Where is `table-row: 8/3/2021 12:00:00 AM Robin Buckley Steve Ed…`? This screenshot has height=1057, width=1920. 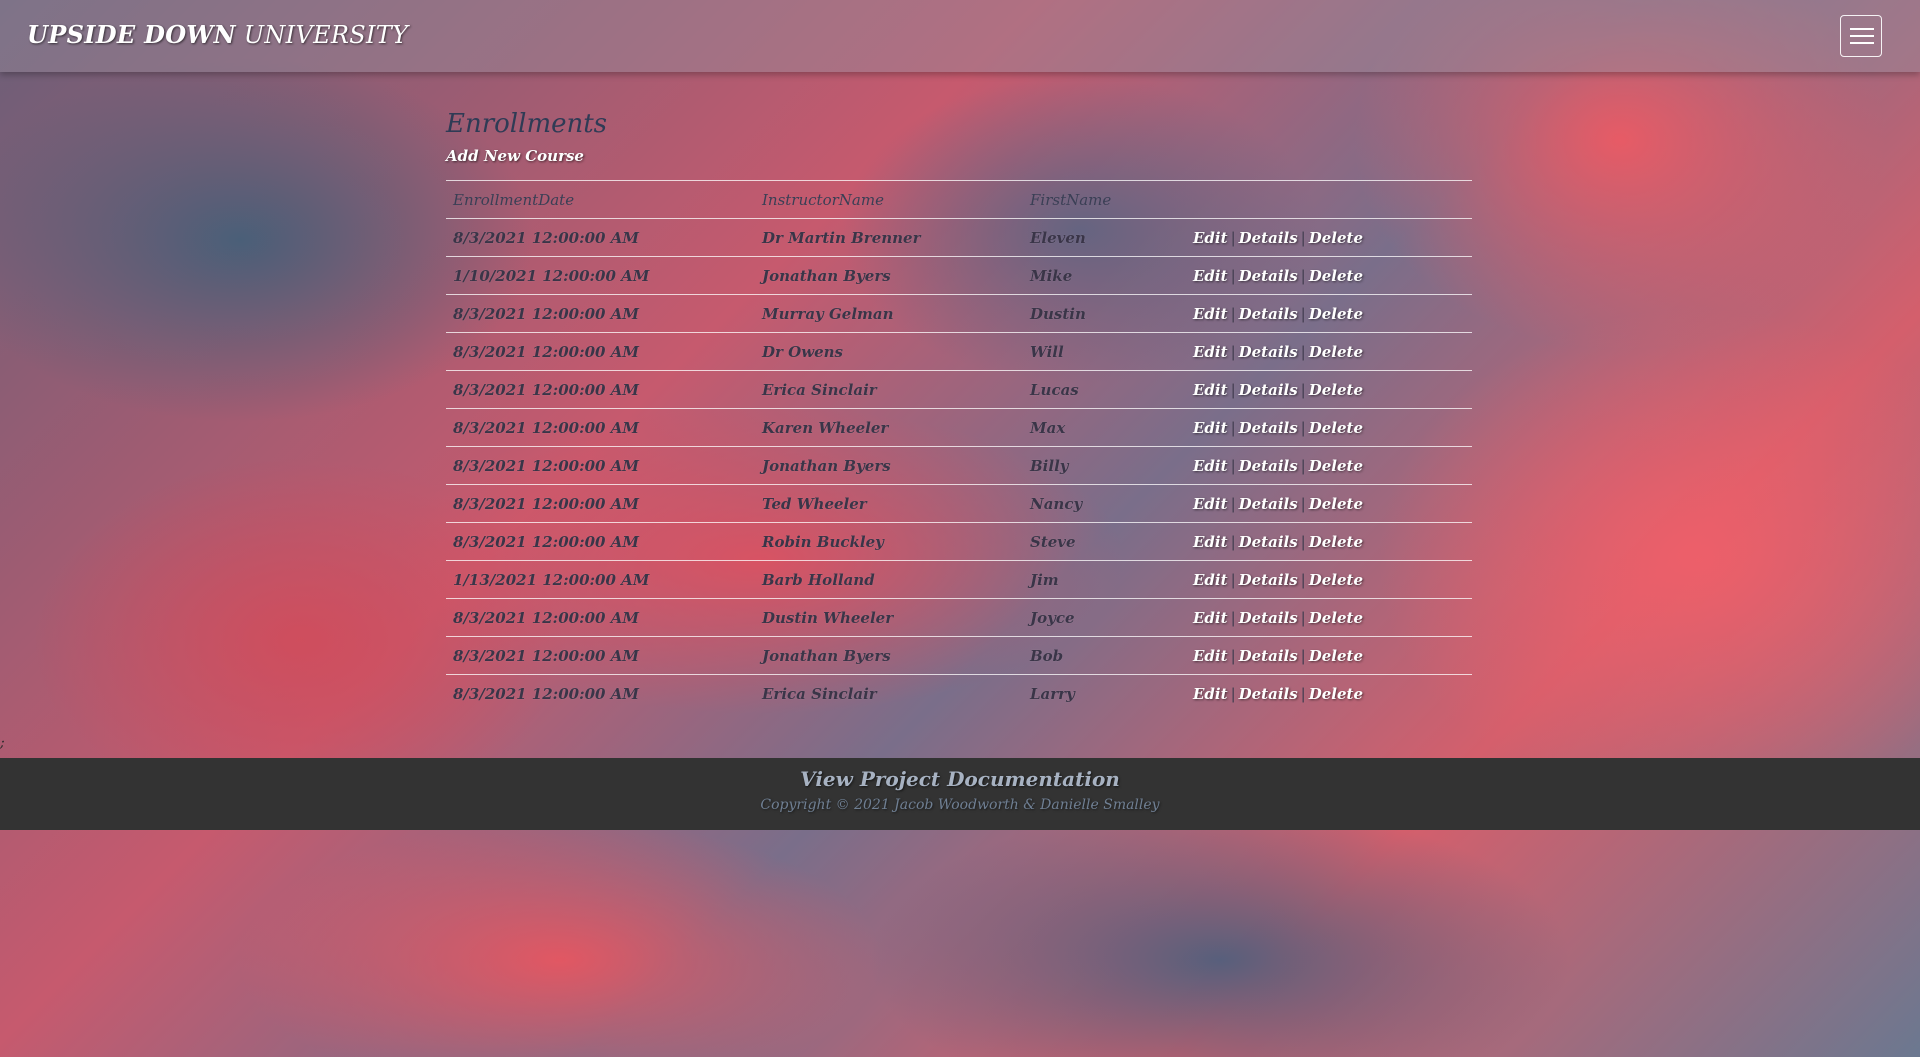
table-row: 8/3/2021 12:00:00 AM Robin Buckley Steve Ed… is located at coordinates (959, 541).